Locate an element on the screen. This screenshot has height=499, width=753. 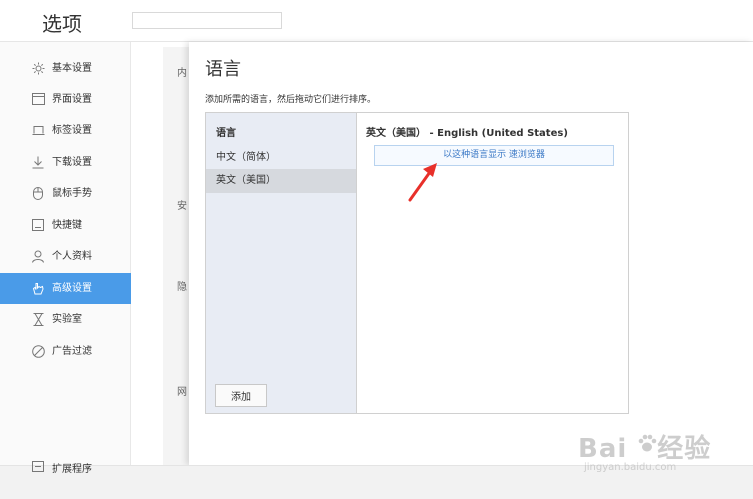
language-list: 语言 中文（简体） 英文（美国） 添加 is located at coordinates (281, 263).